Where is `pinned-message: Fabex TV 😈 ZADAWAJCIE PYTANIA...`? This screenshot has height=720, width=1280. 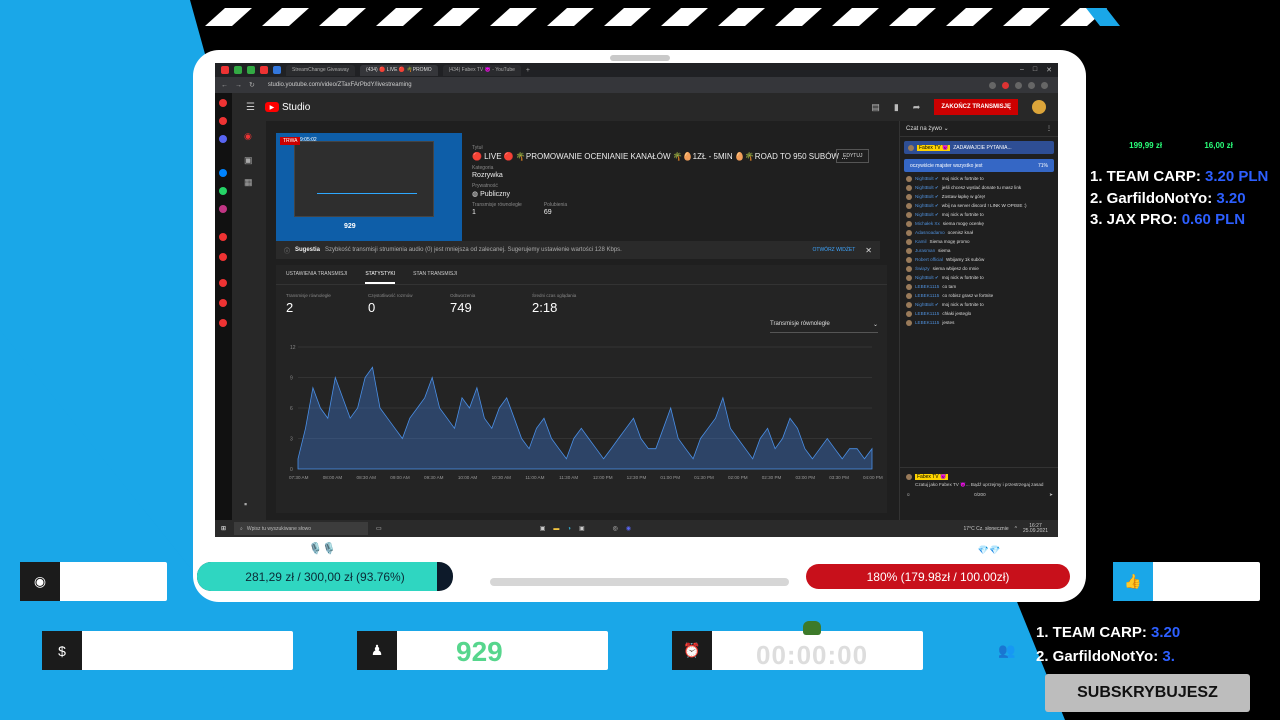
pinned-message: Fabex TV 😈 ZADAWAJCIE PYTANIA... is located at coordinates (979, 147).